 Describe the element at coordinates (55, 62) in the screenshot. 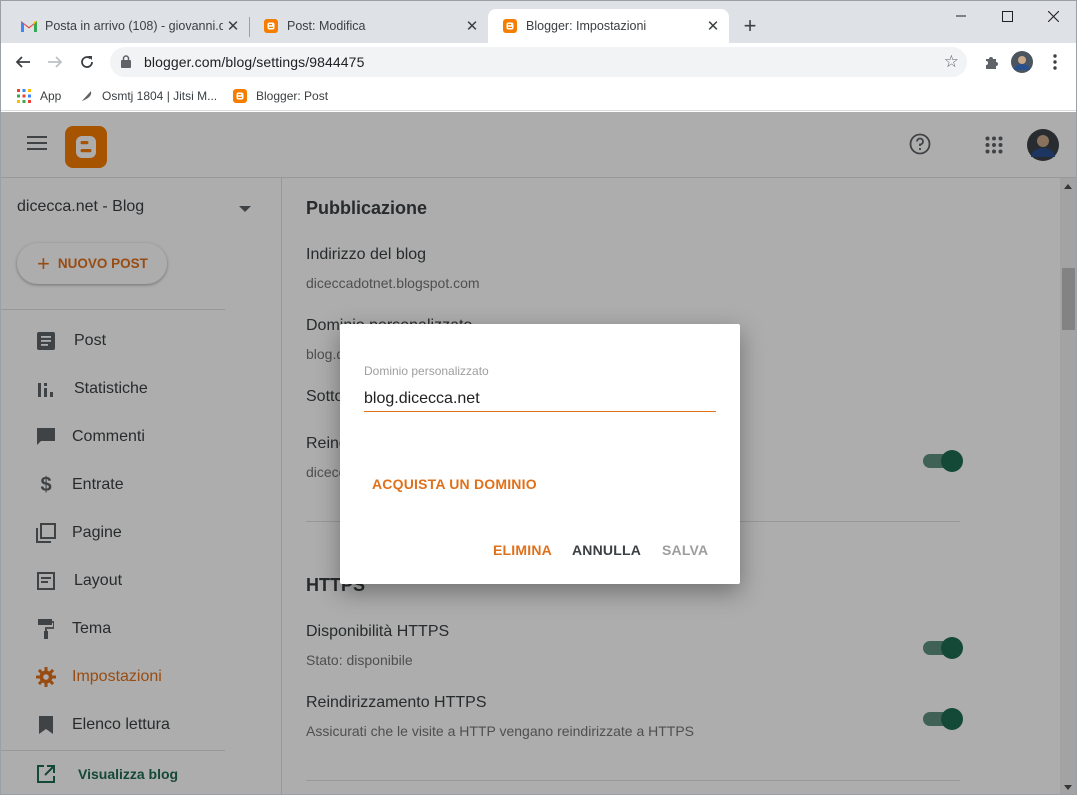

I see `forward-button` at that location.